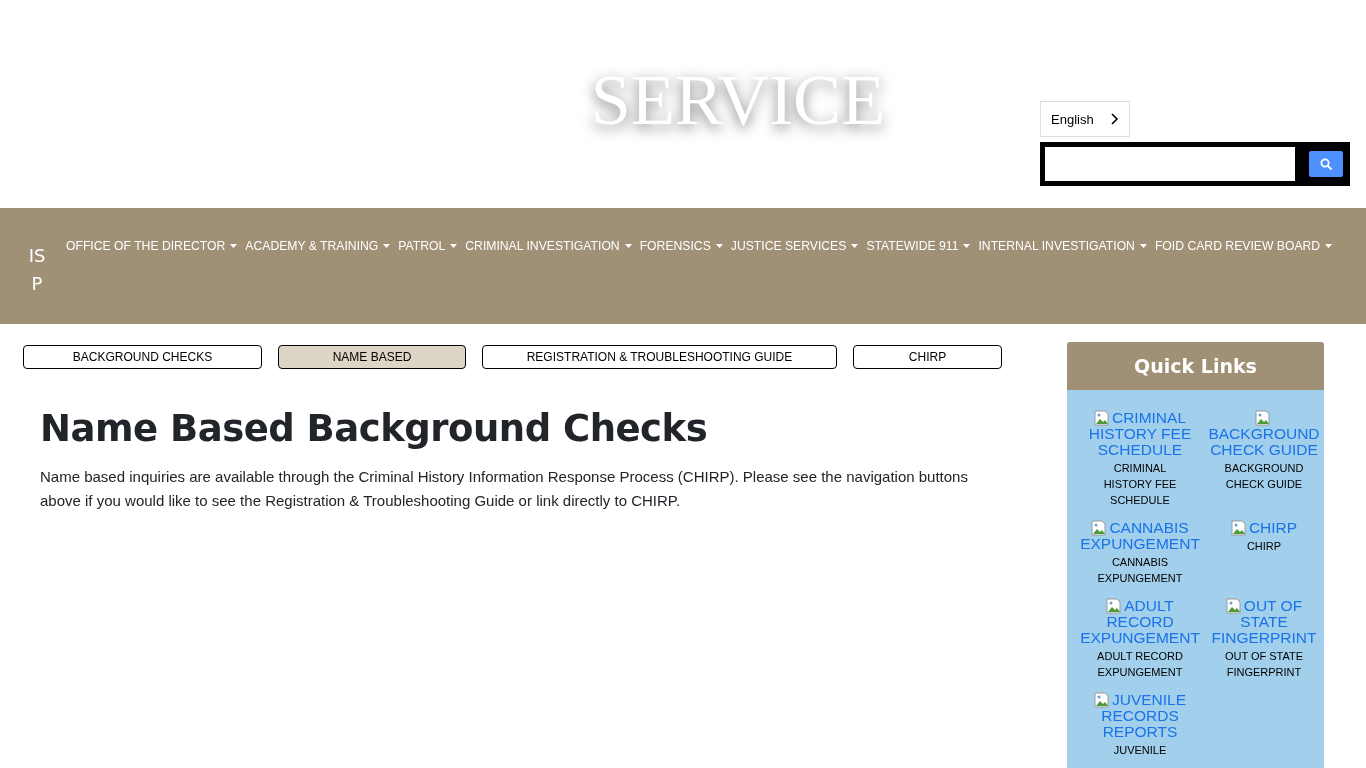 Image resolution: width=1366 pixels, height=768 pixels. Describe the element at coordinates (1062, 246) in the screenshot. I see `nav-menu-item: INTERNAL INVESTIGATION` at that location.